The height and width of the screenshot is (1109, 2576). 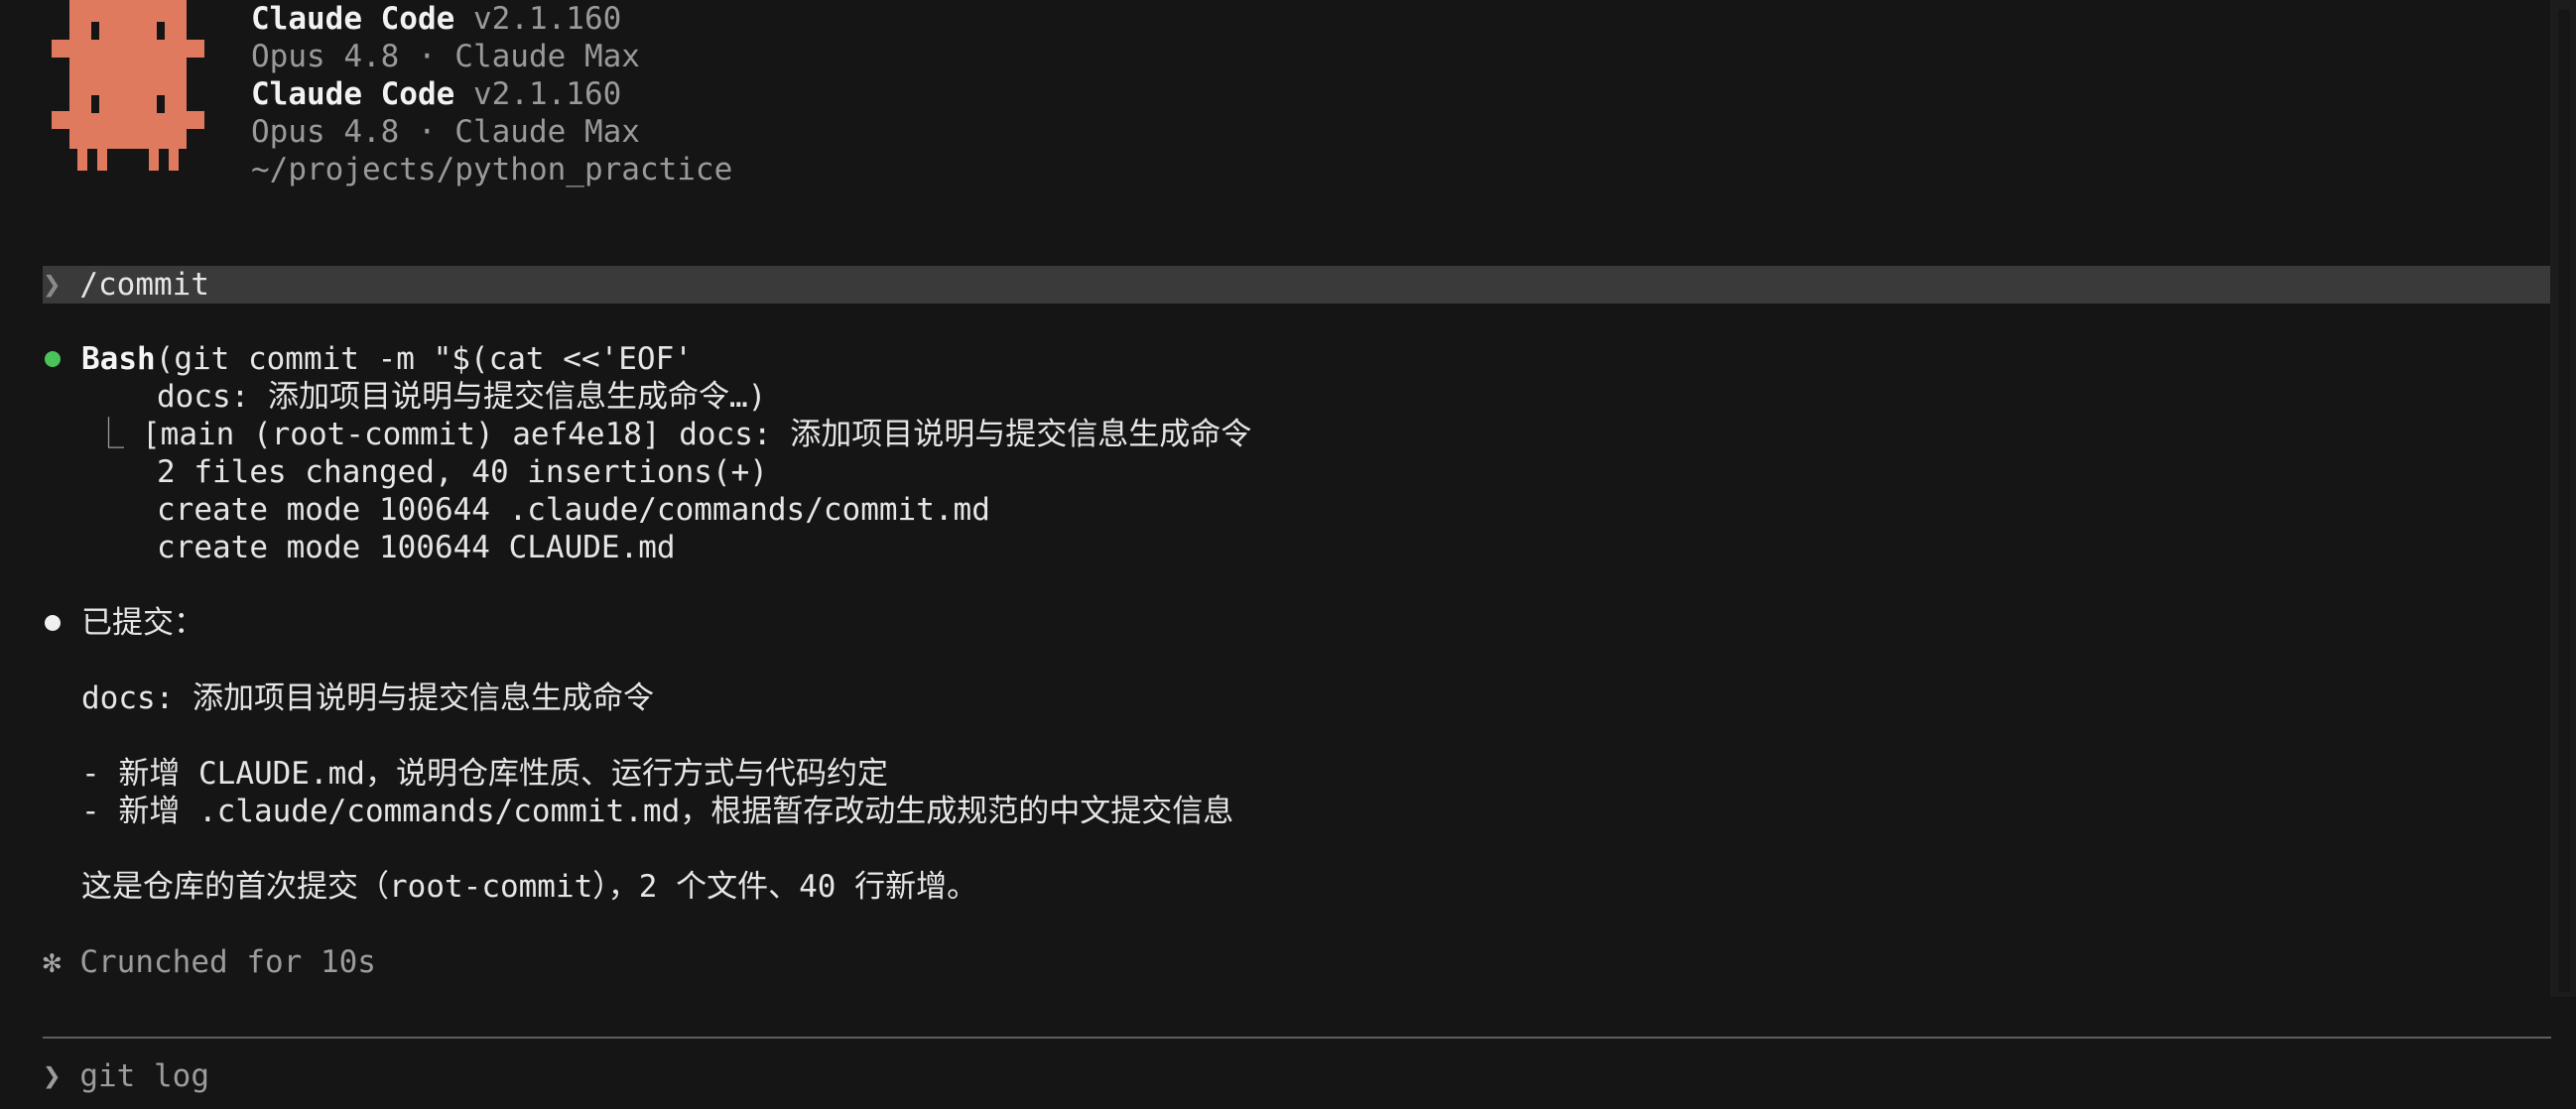 I want to click on tool-status-dot-icon, so click(x=53, y=359).